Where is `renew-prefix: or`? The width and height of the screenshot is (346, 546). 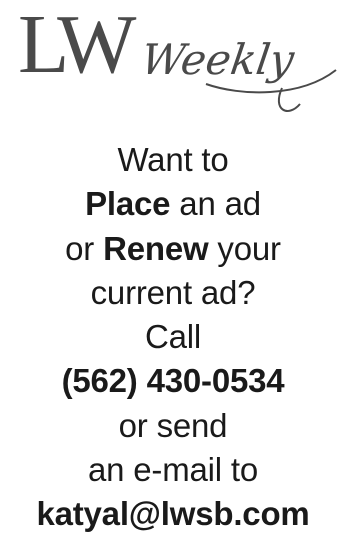 renew-prefix: or is located at coordinates (84, 248).